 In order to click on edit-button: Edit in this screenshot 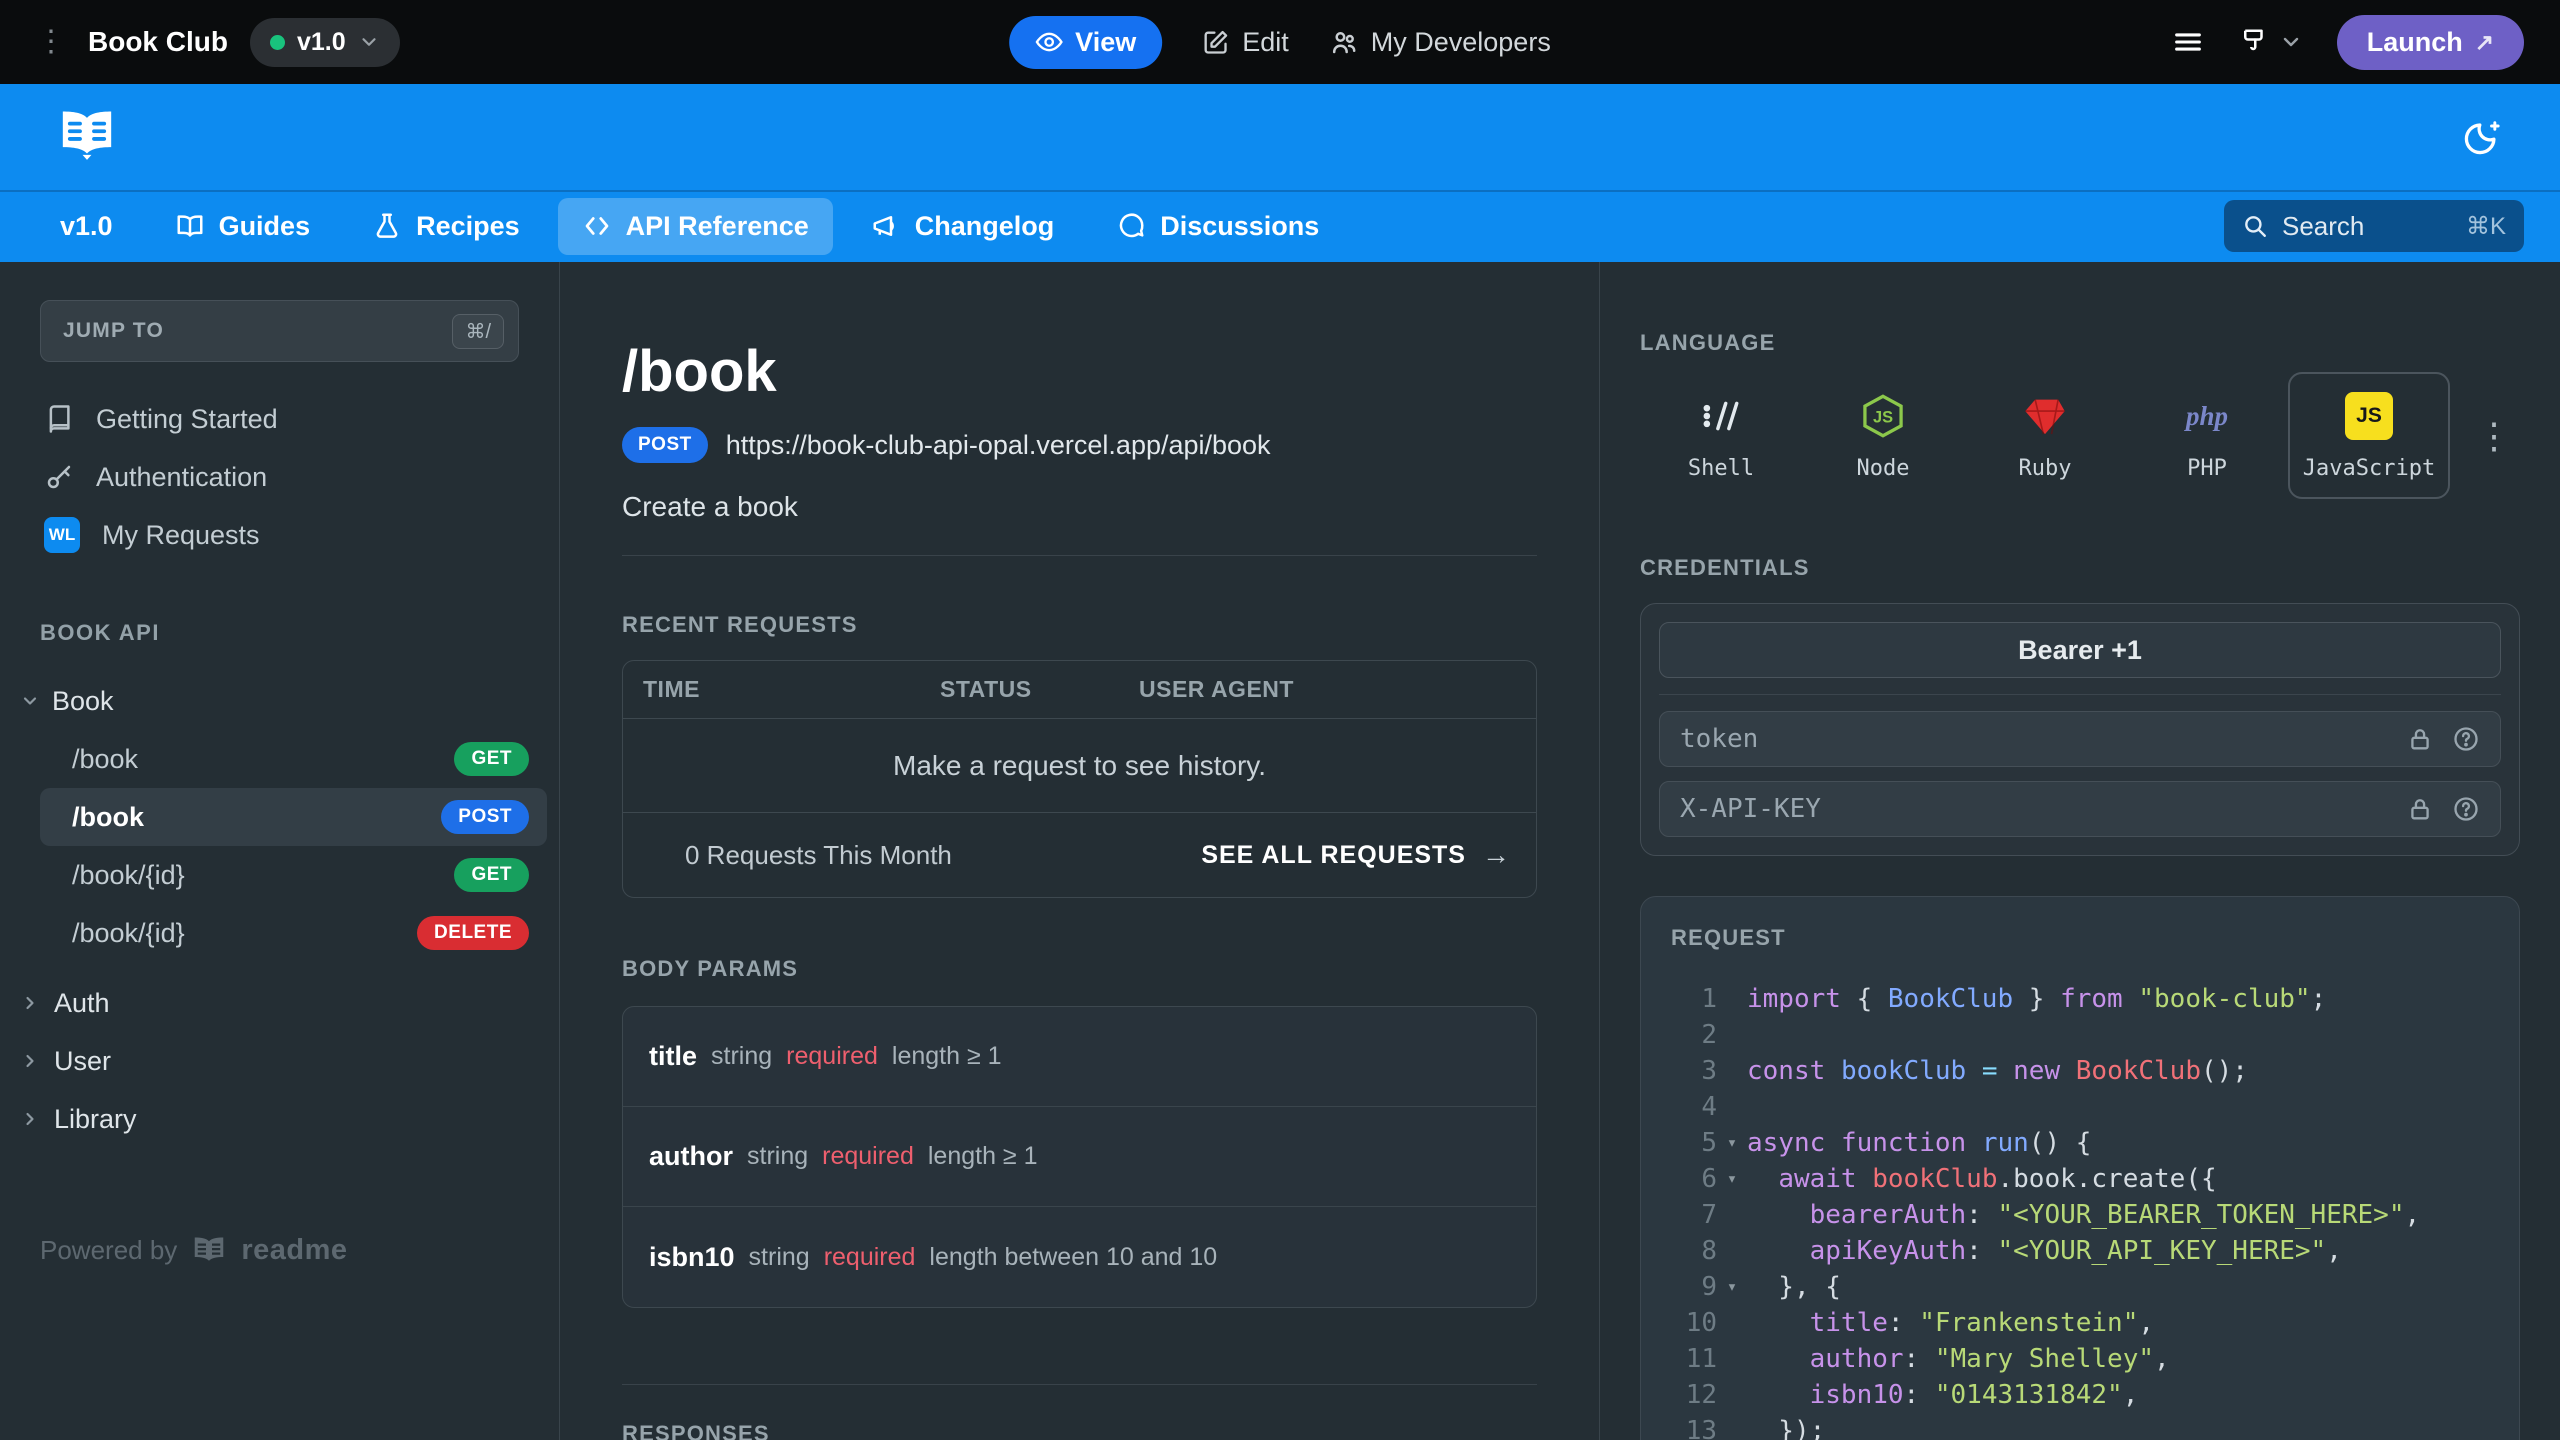, I will do `click(1245, 42)`.